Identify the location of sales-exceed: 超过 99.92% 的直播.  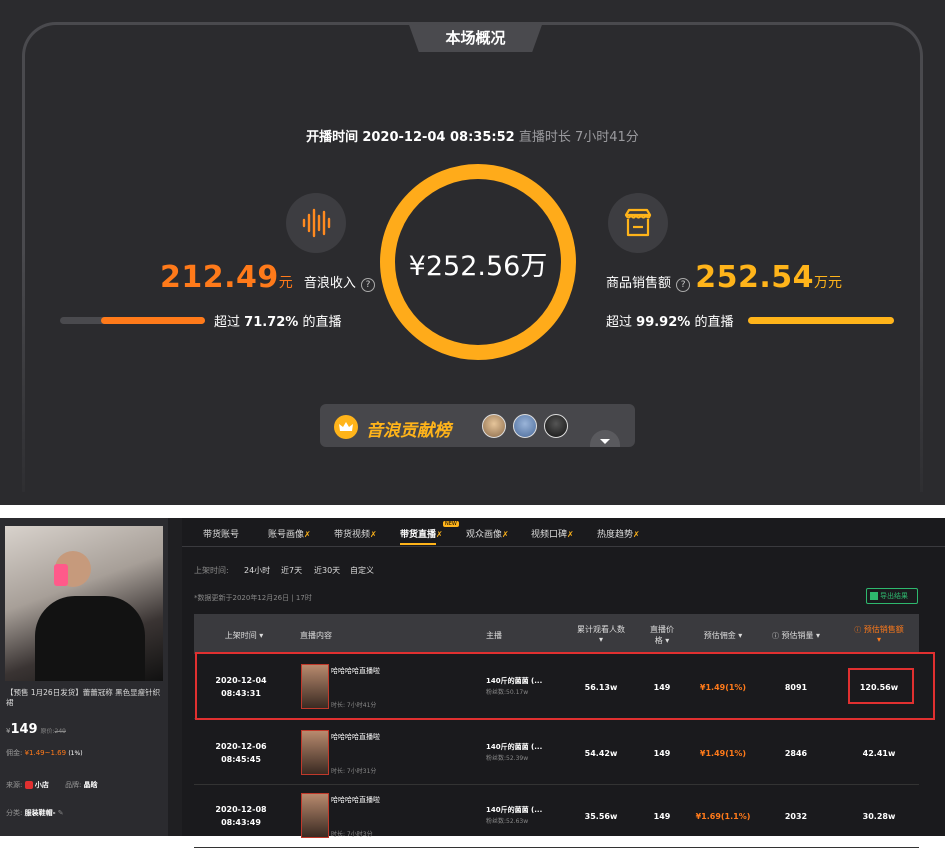
(670, 322).